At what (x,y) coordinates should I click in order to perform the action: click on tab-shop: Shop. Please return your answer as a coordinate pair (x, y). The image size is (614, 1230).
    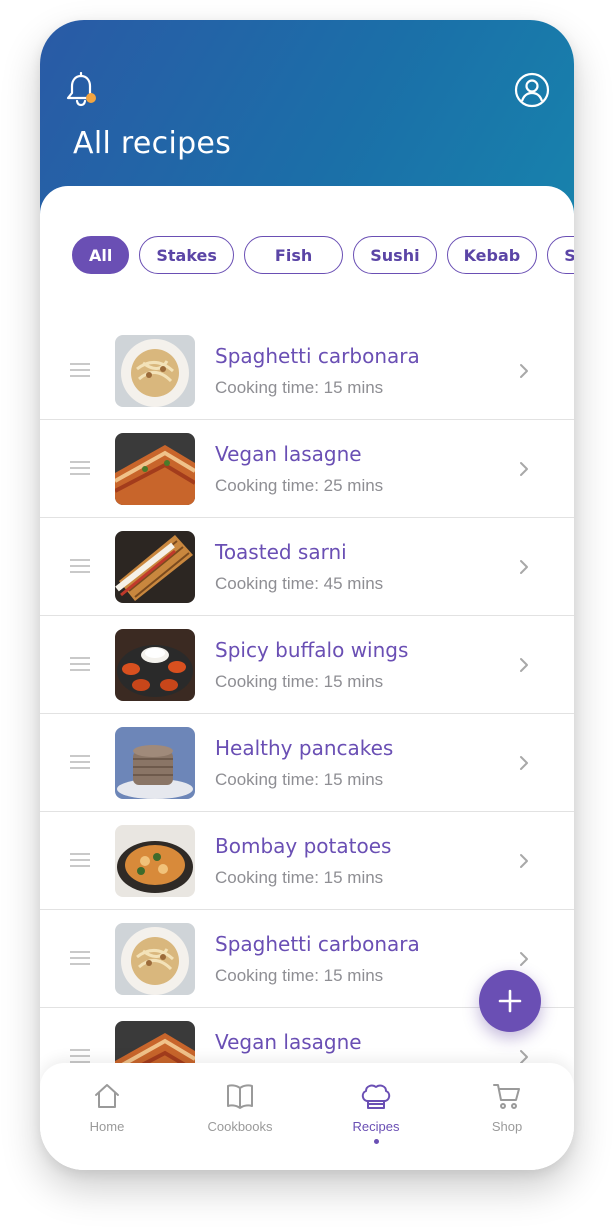
    Looking at the image, I should click on (507, 1116).